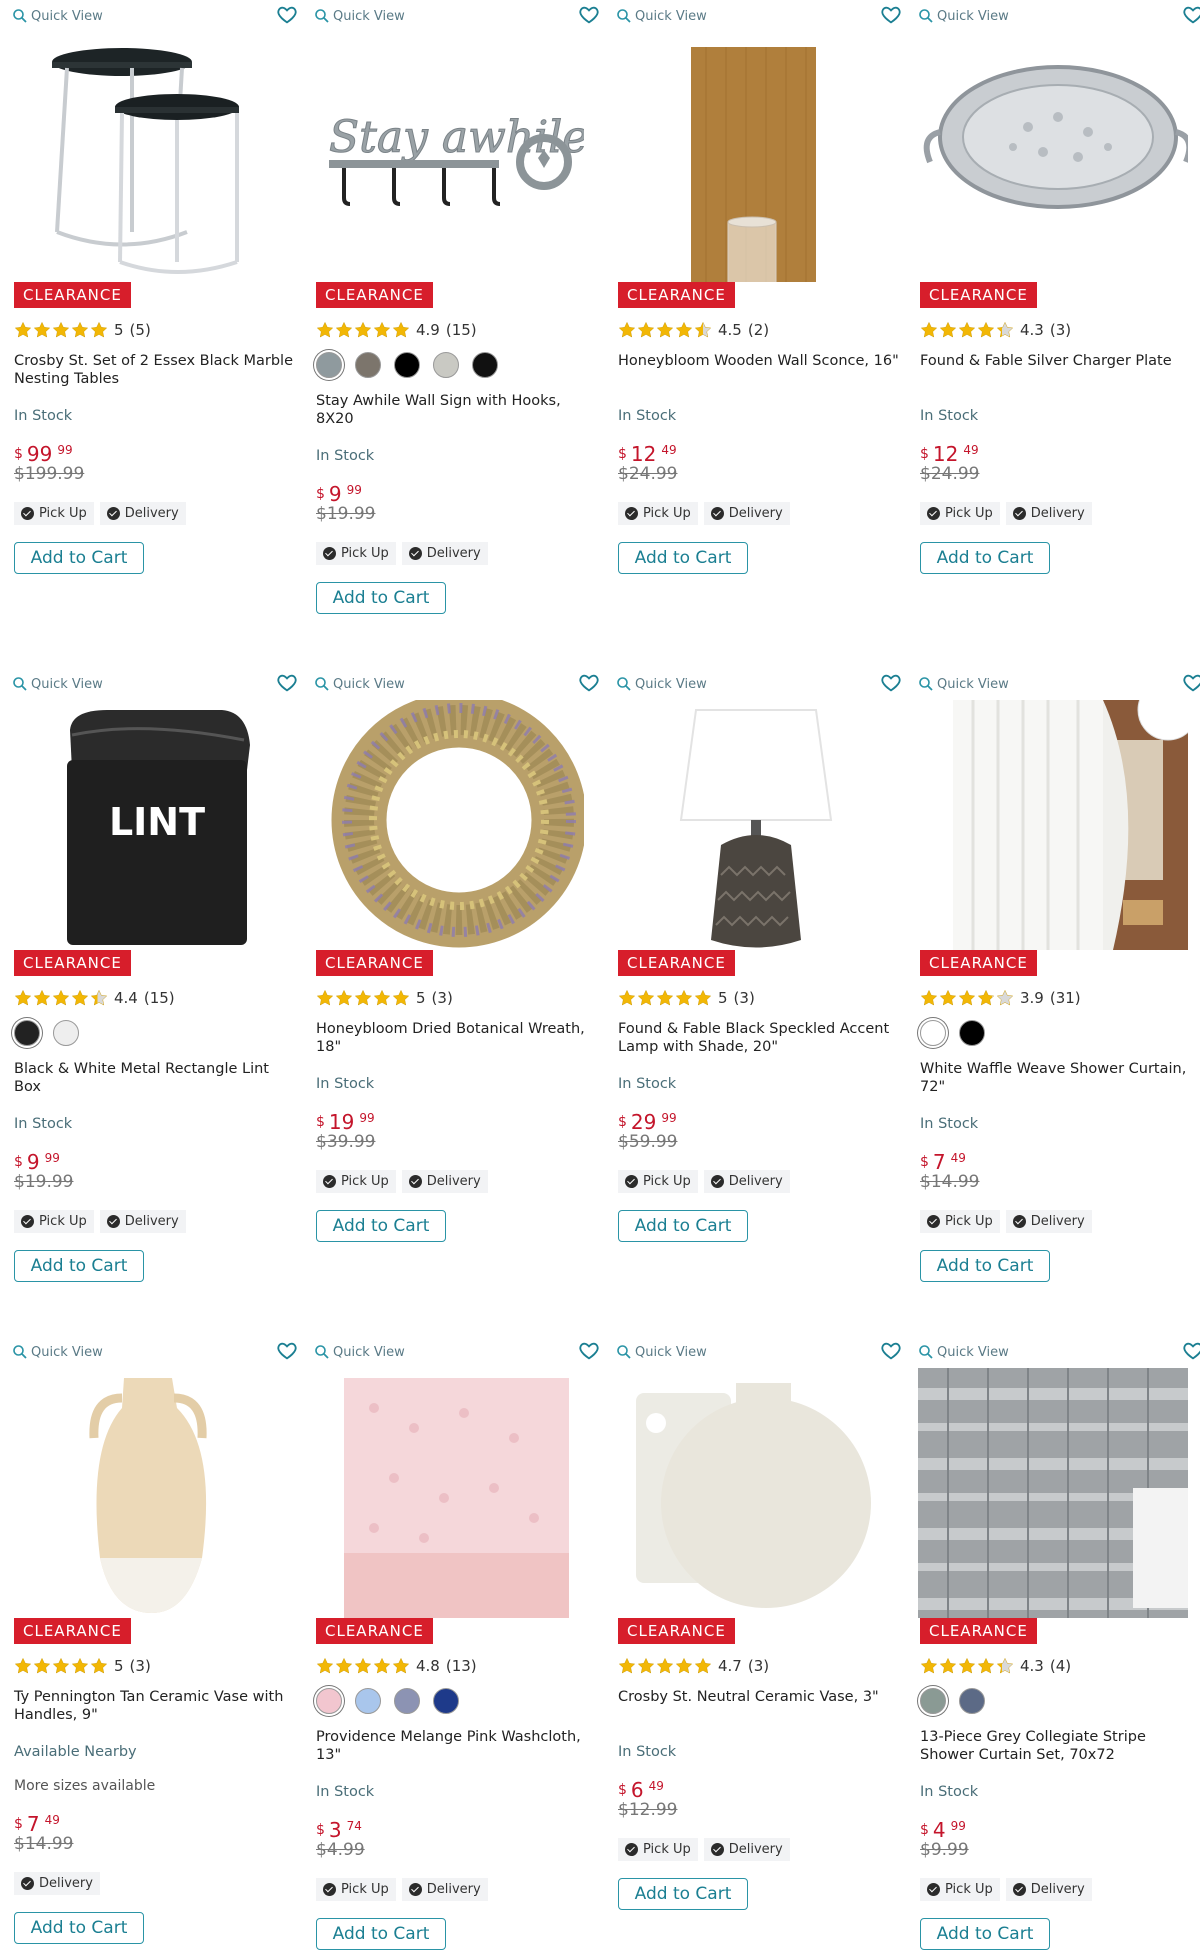  I want to click on neutral-ceramic-vase-image, so click(751, 1493).